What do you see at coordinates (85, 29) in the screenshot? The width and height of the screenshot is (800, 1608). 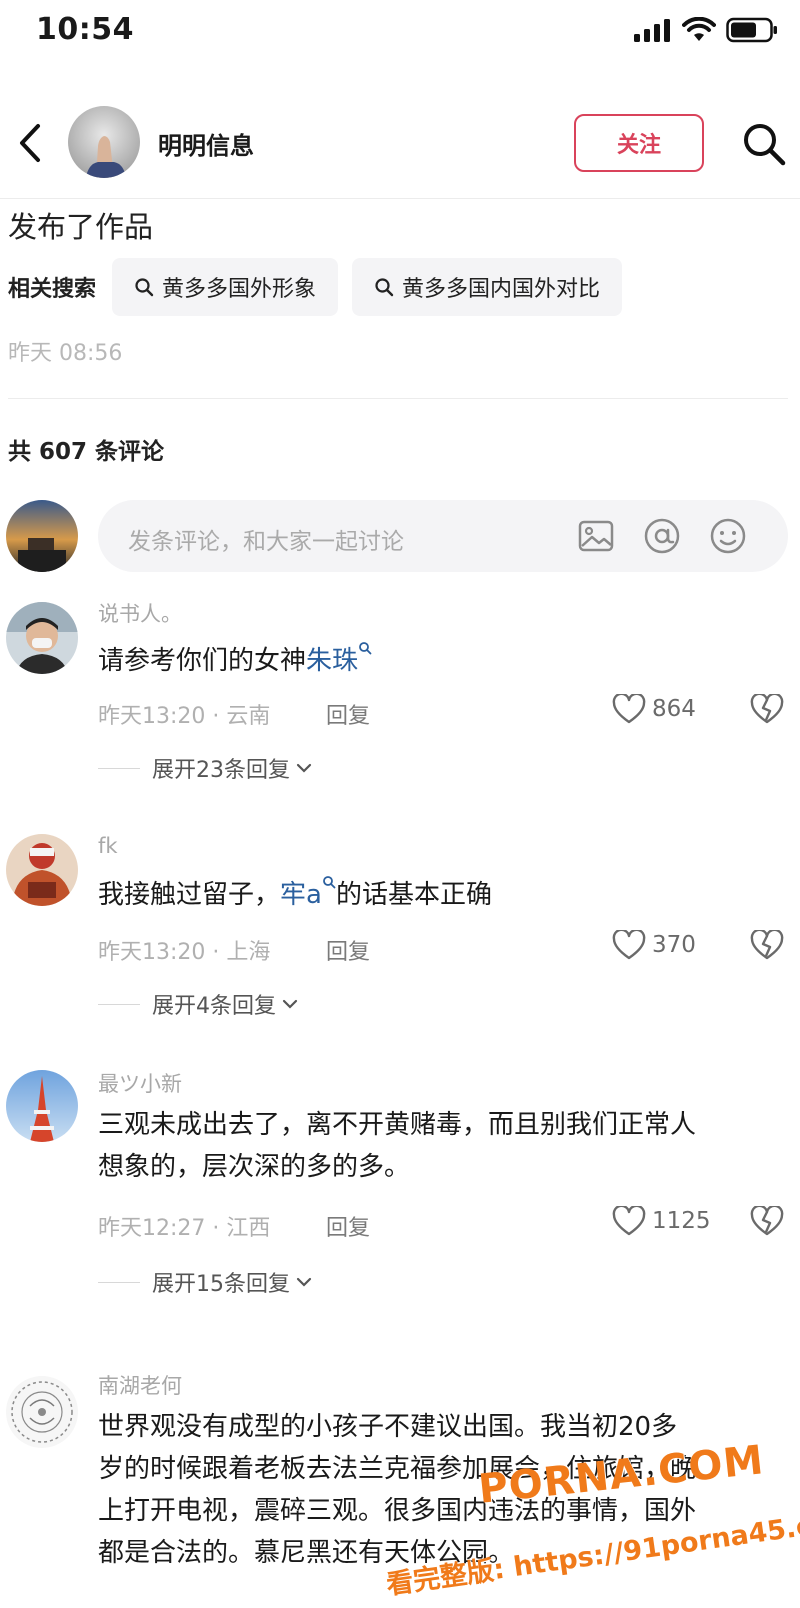 I see `status-time: 10:54` at bounding box center [85, 29].